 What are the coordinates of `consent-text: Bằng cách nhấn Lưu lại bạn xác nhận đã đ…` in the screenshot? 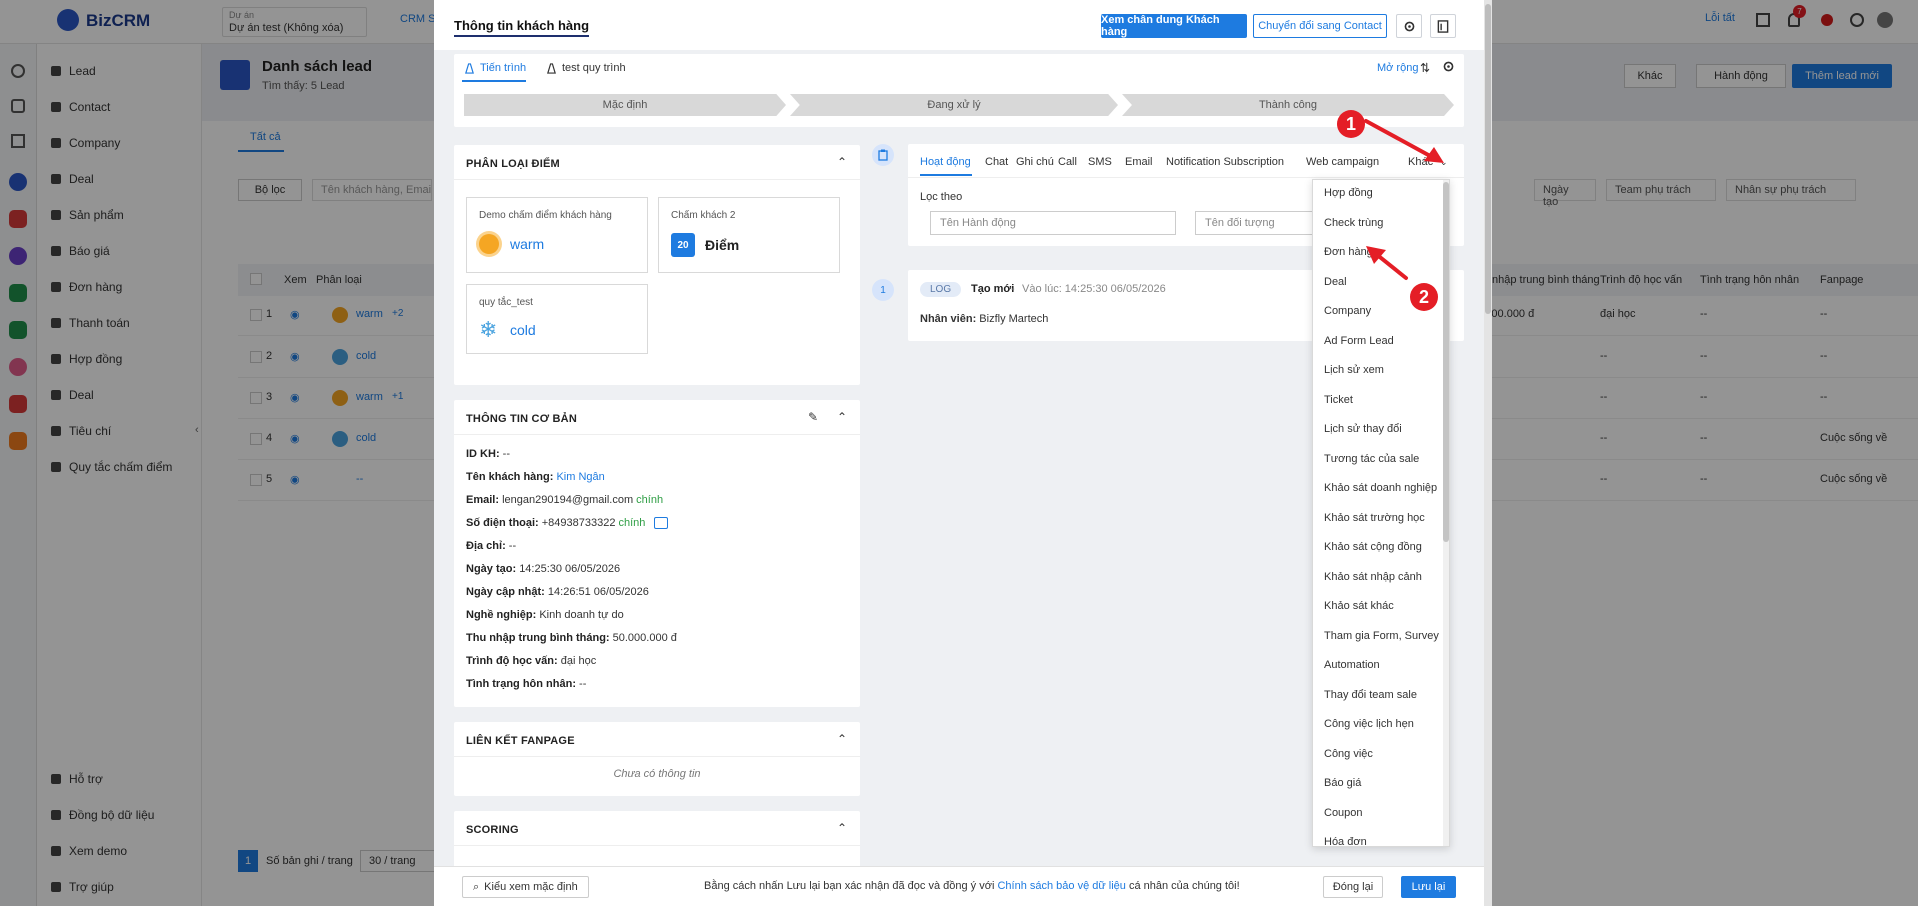 It's located at (972, 886).